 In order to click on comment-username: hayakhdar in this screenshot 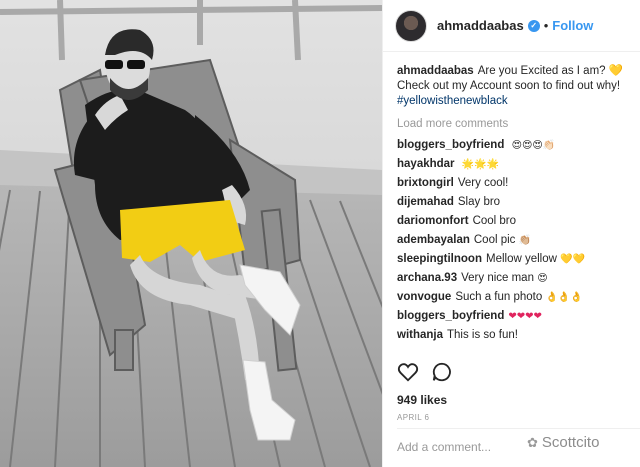, I will do `click(426, 164)`.